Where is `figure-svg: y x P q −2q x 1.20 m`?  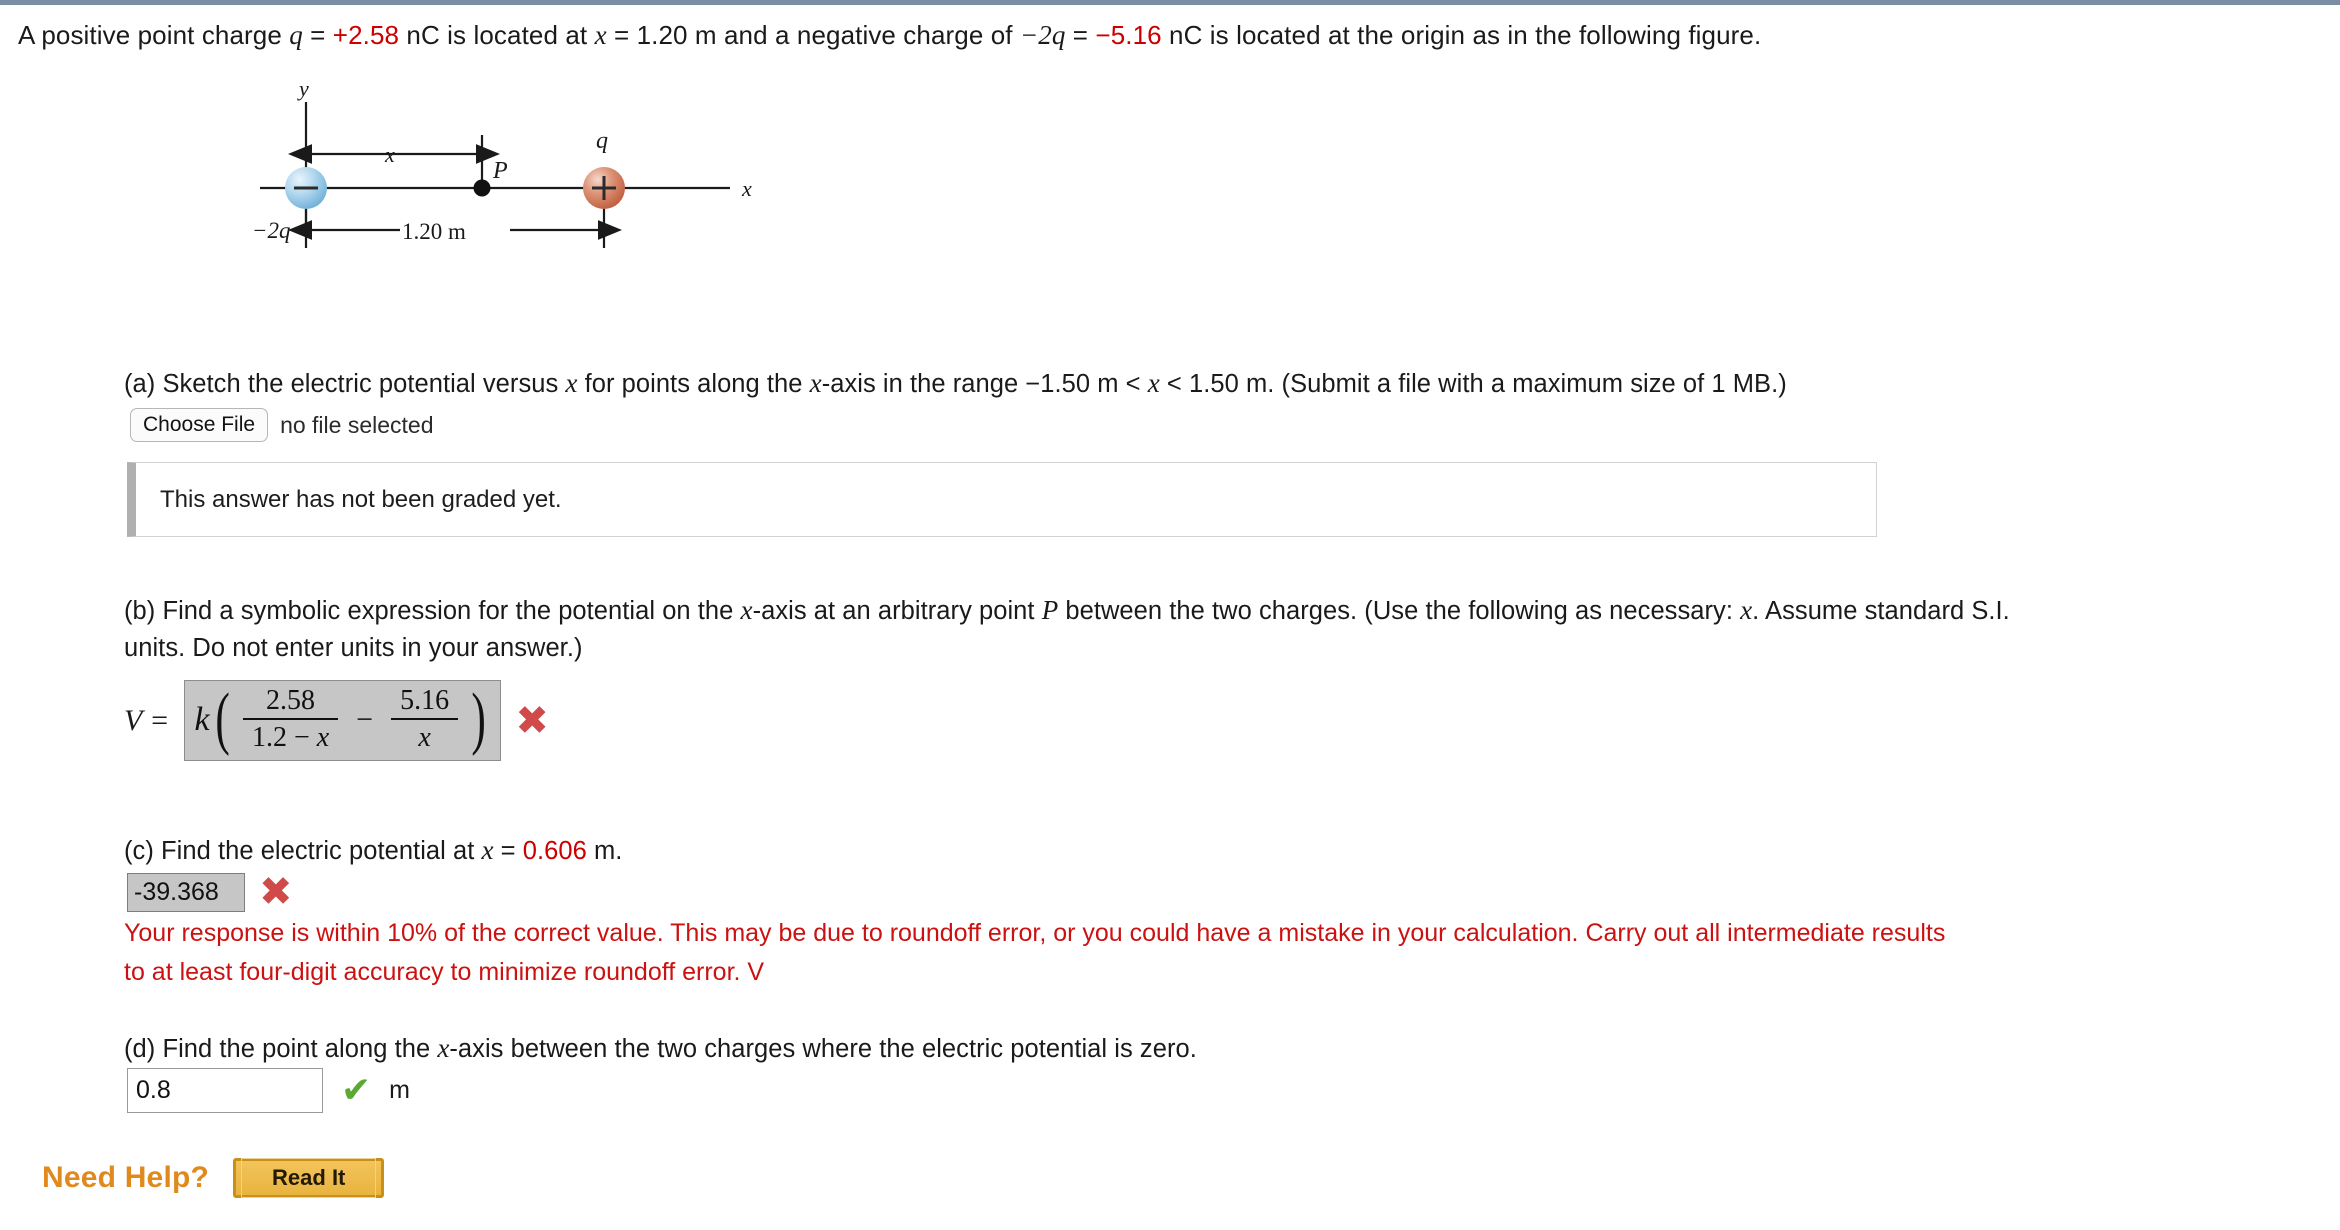 figure-svg: y x P q −2q x 1.20 m is located at coordinates (502, 164).